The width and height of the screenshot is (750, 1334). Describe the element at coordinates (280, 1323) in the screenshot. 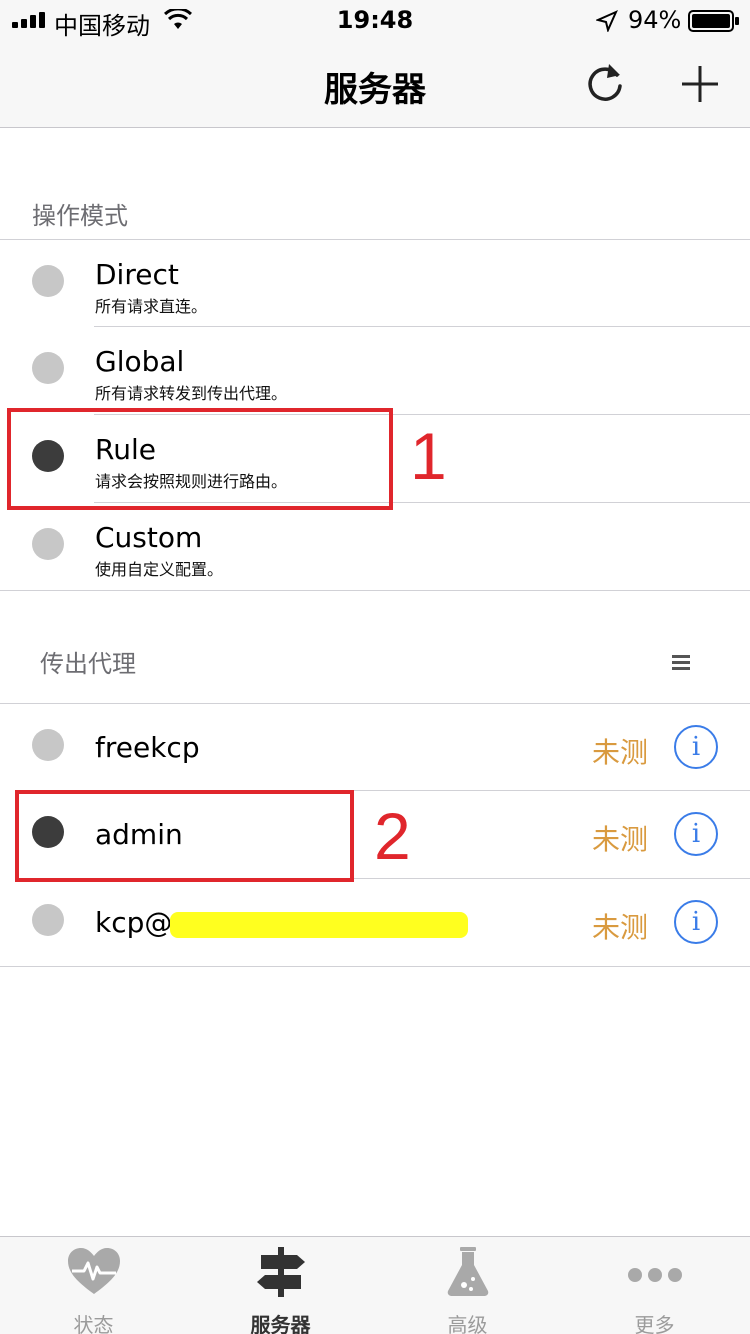

I see `tab-label: 服务器` at that location.